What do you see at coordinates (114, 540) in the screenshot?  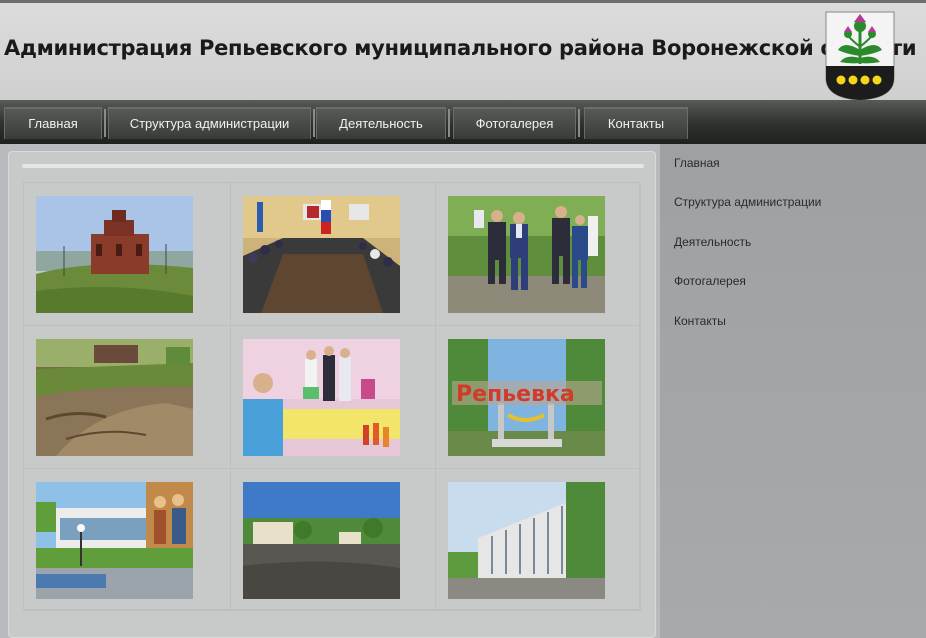 I see `photo-building-with-mural` at bounding box center [114, 540].